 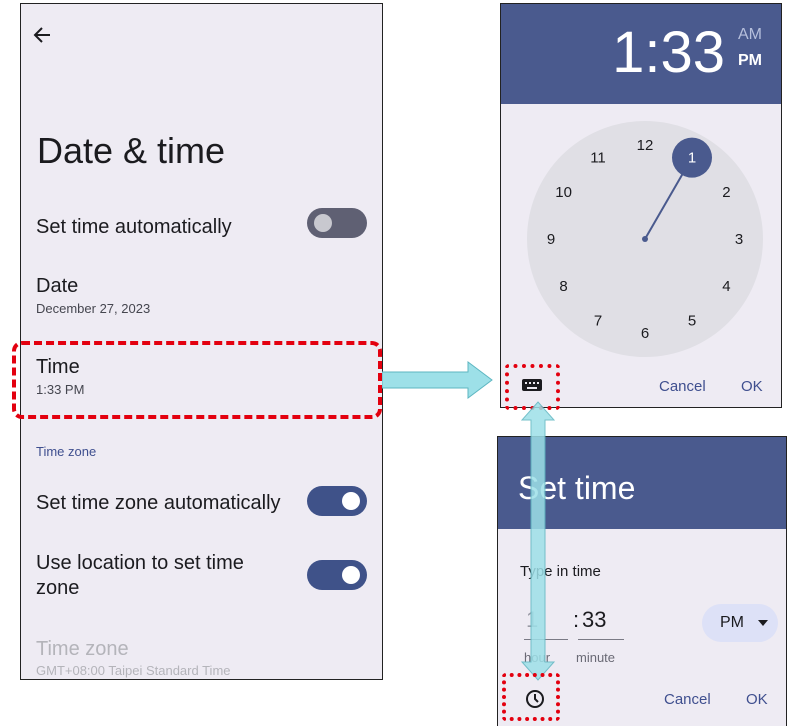 I want to click on arrow-right-icon, so click(x=437, y=380).